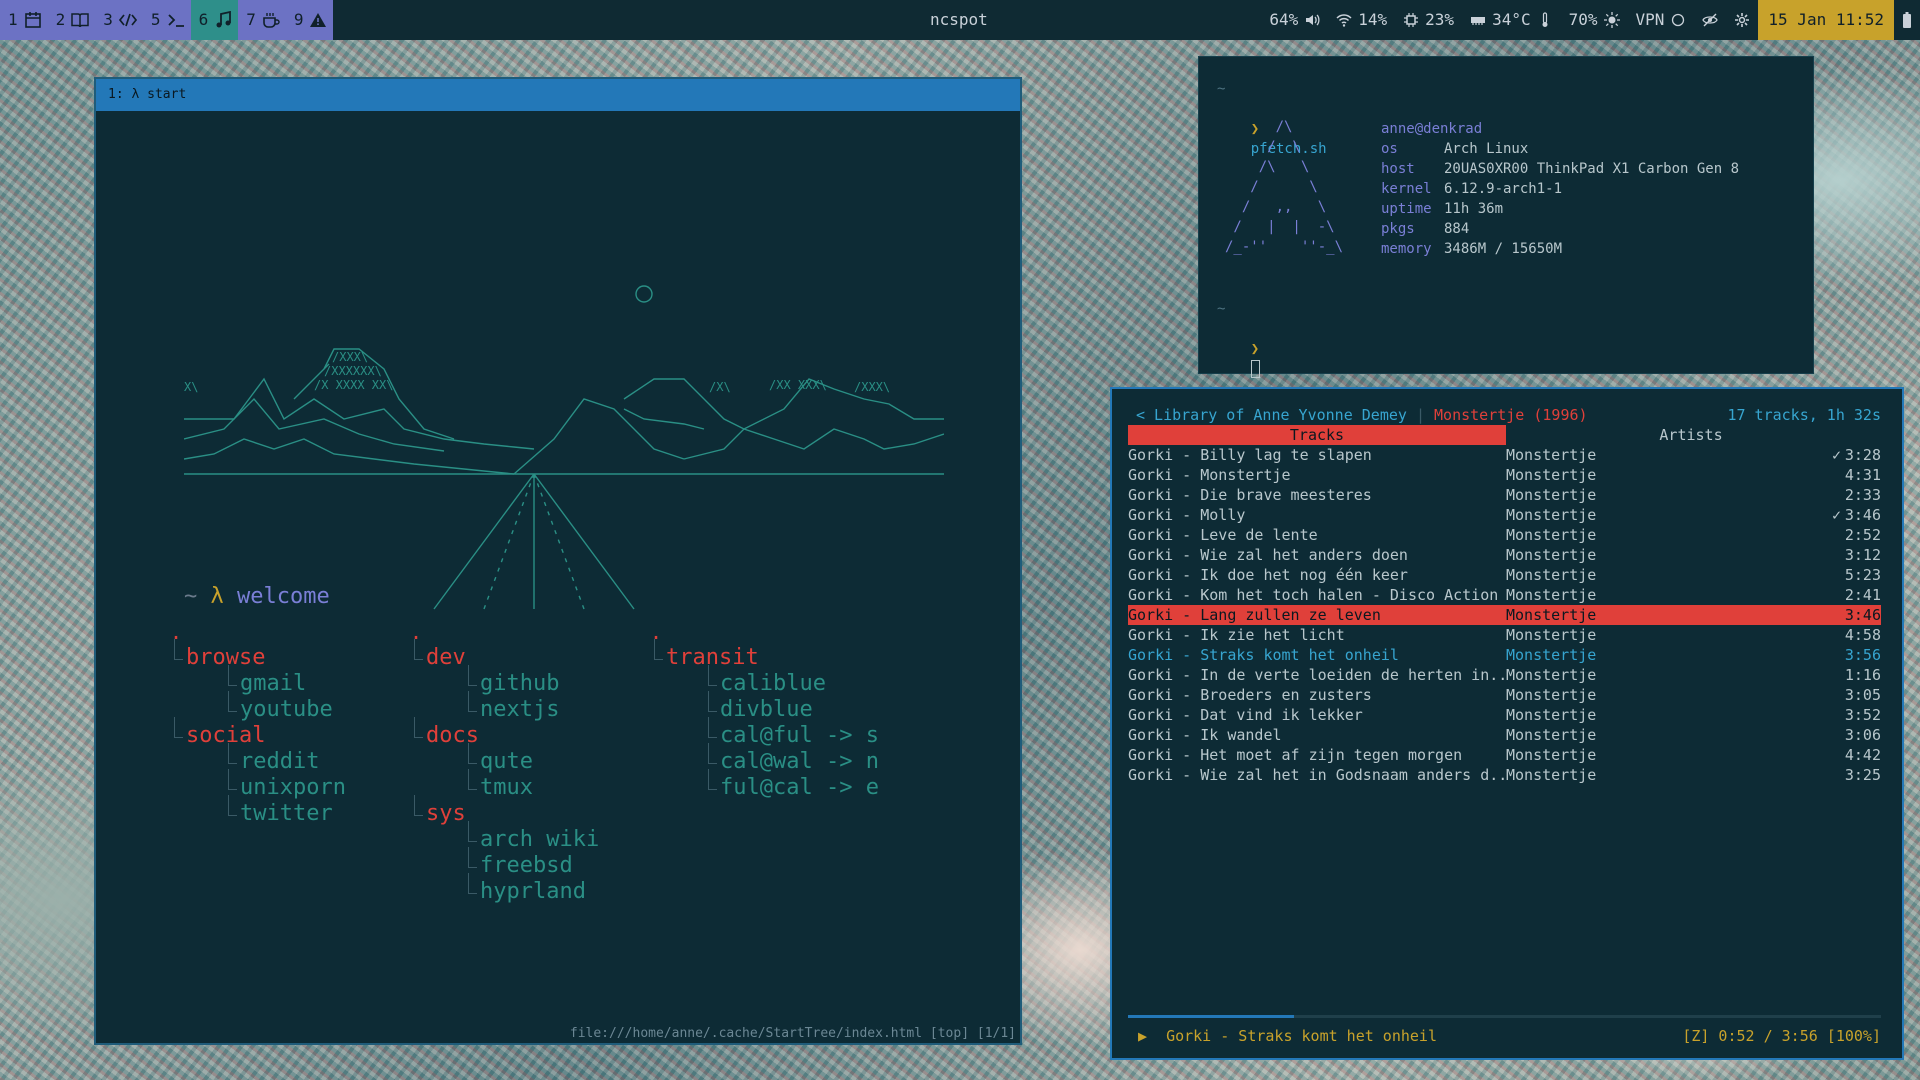 This screenshot has width=1920, height=1080. Describe the element at coordinates (872, 387) in the screenshot. I see `svg-text: /XXX\` at that location.